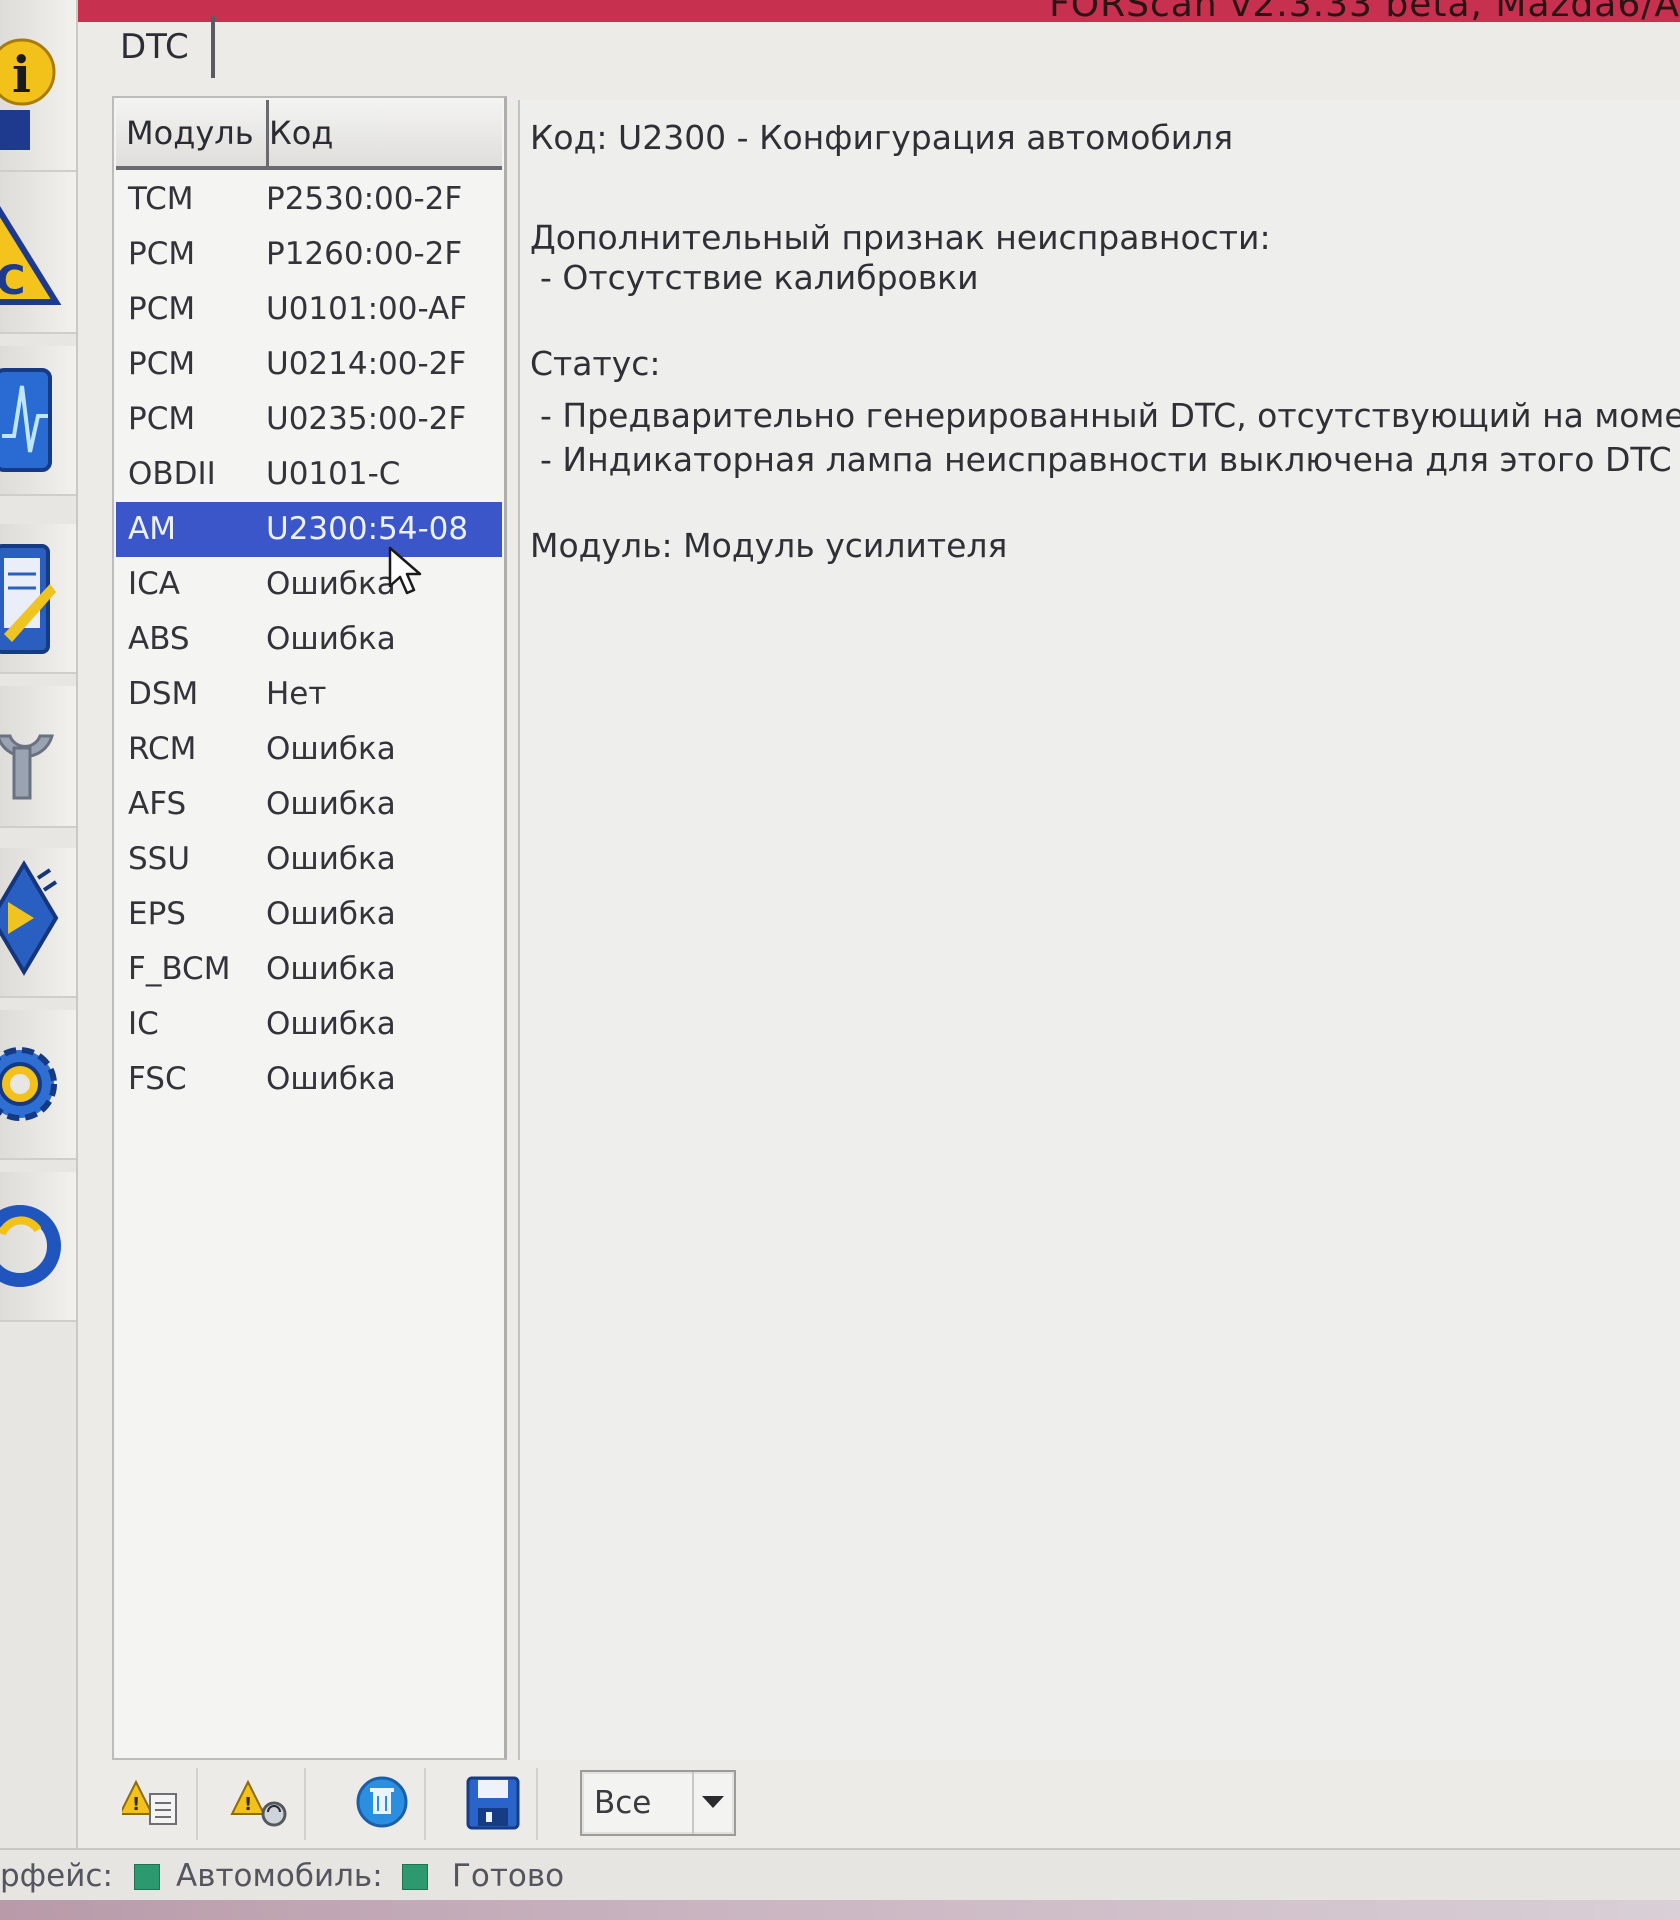  What do you see at coordinates (769, 545) in the screenshot?
I see `details-module-line: Модуль: Модуль усилителя` at bounding box center [769, 545].